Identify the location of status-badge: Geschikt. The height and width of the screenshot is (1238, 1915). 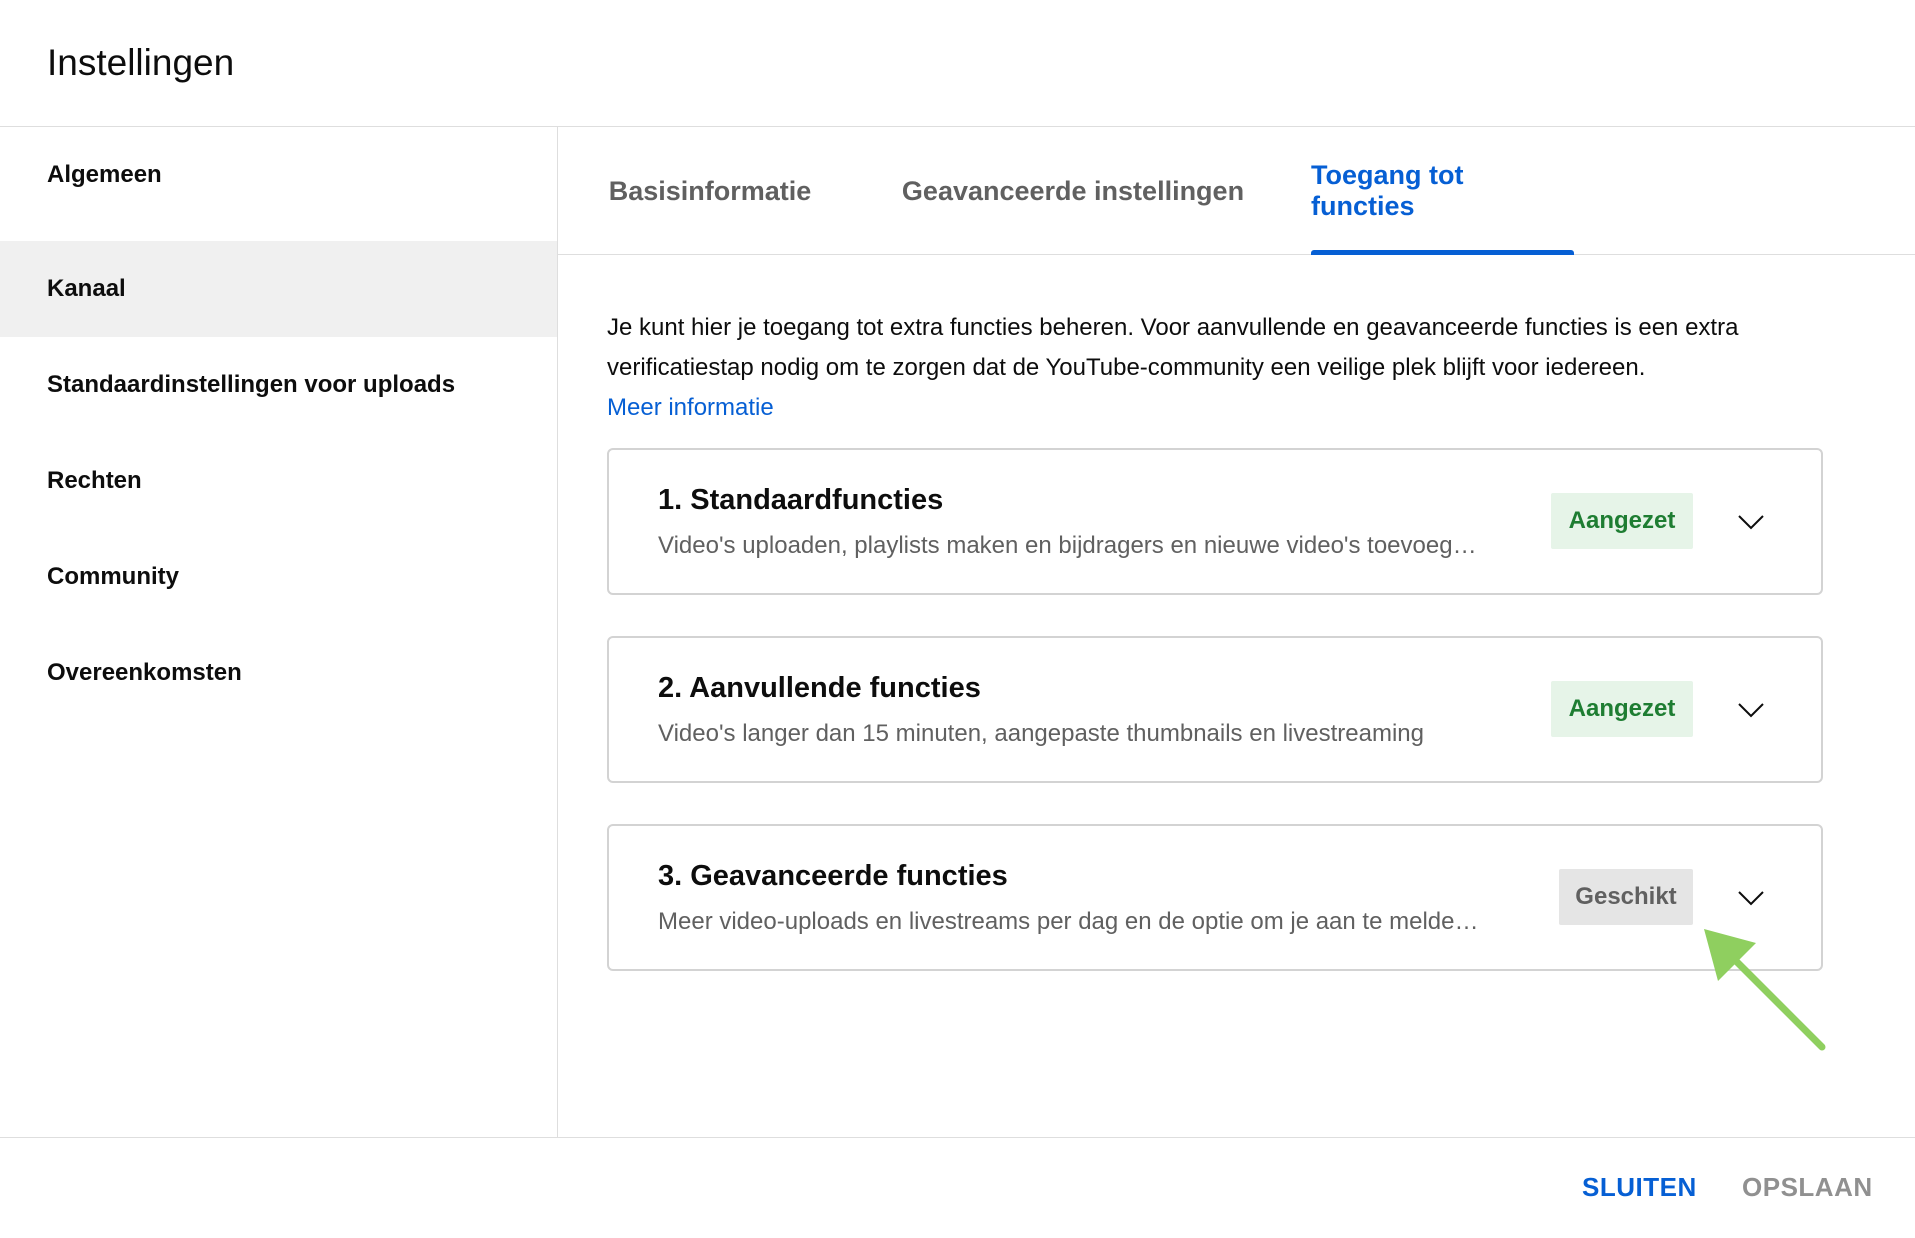
(1626, 897).